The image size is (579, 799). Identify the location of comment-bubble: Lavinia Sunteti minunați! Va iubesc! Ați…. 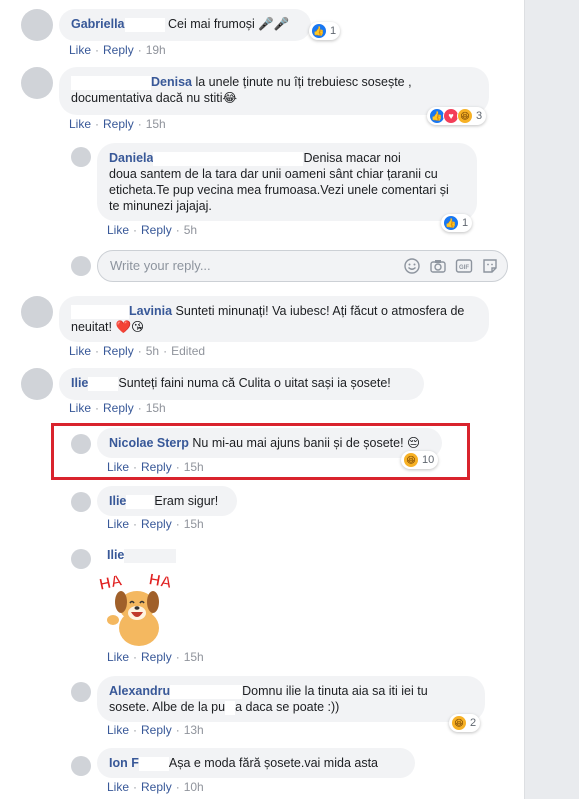
(274, 319).